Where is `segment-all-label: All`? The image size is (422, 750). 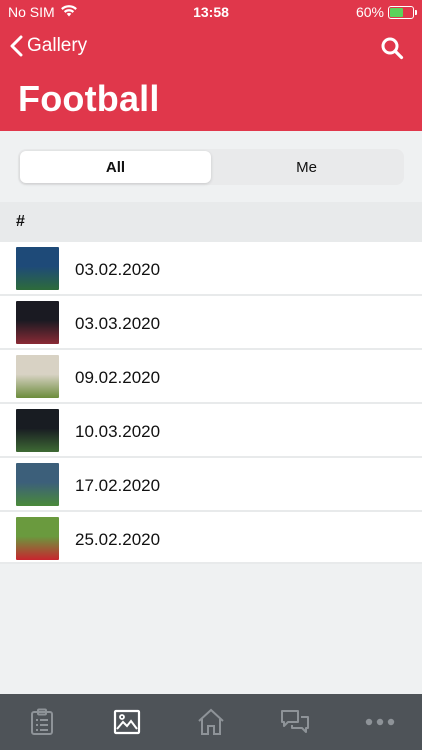 segment-all-label: All is located at coordinates (115, 167).